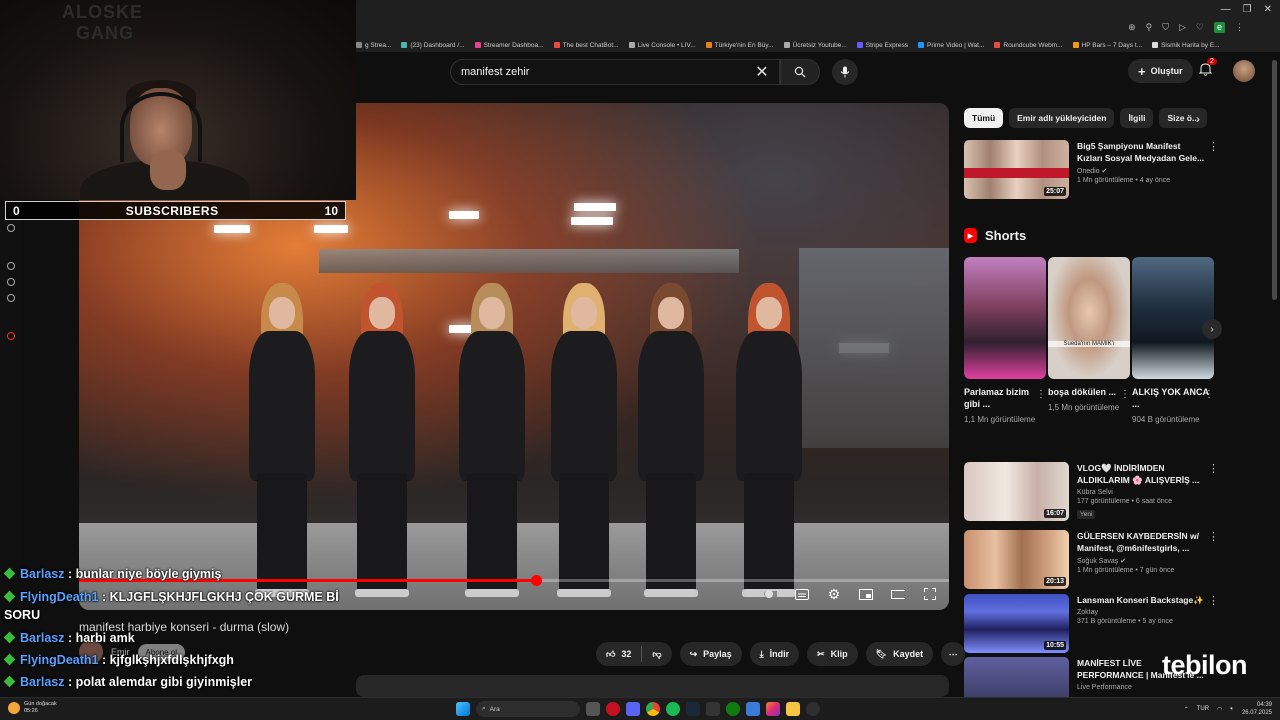  What do you see at coordinates (1062, 118) in the screenshot?
I see `chip-from-uploader: Emir adlı yükleyiciden` at bounding box center [1062, 118].